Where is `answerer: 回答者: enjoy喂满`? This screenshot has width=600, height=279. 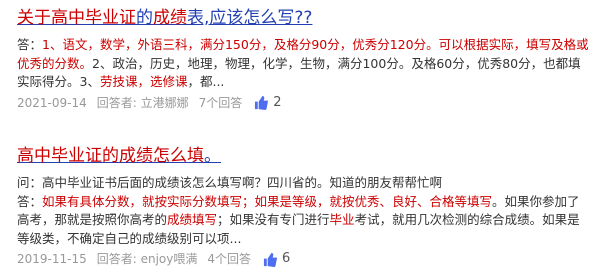 answerer: 回答者: enjoy喂满 is located at coordinates (147, 259).